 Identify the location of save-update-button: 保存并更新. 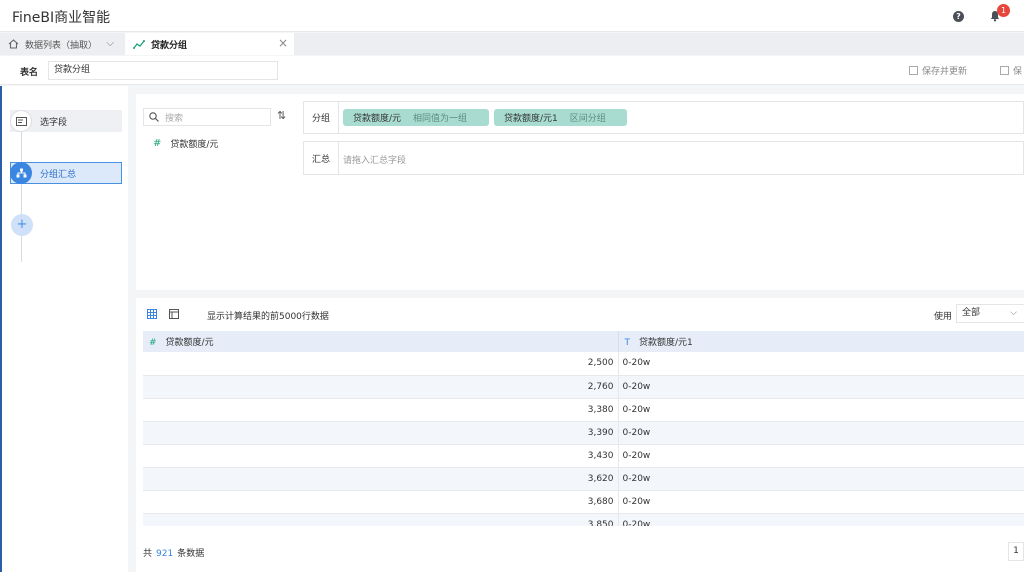
(938, 70).